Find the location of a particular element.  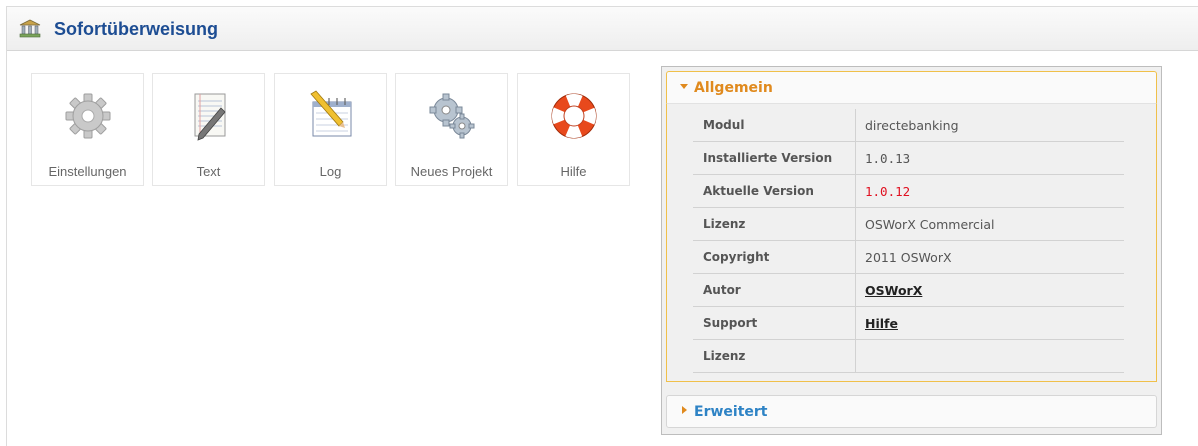

page-title: Sofortüberweisung is located at coordinates (136, 29).